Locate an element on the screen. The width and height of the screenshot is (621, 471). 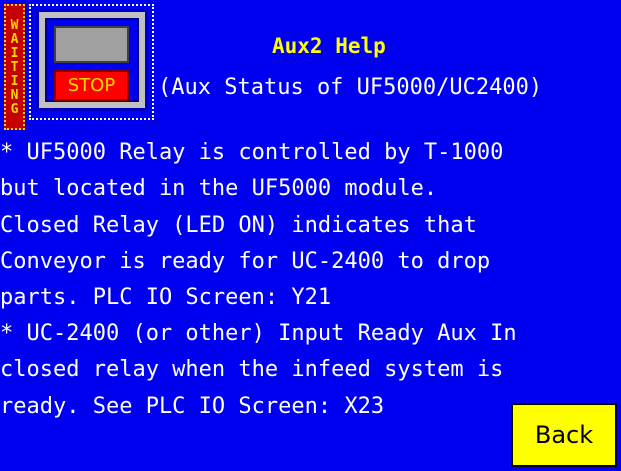
help-line-2: but located in the UF5000 module. is located at coordinates (219, 188).